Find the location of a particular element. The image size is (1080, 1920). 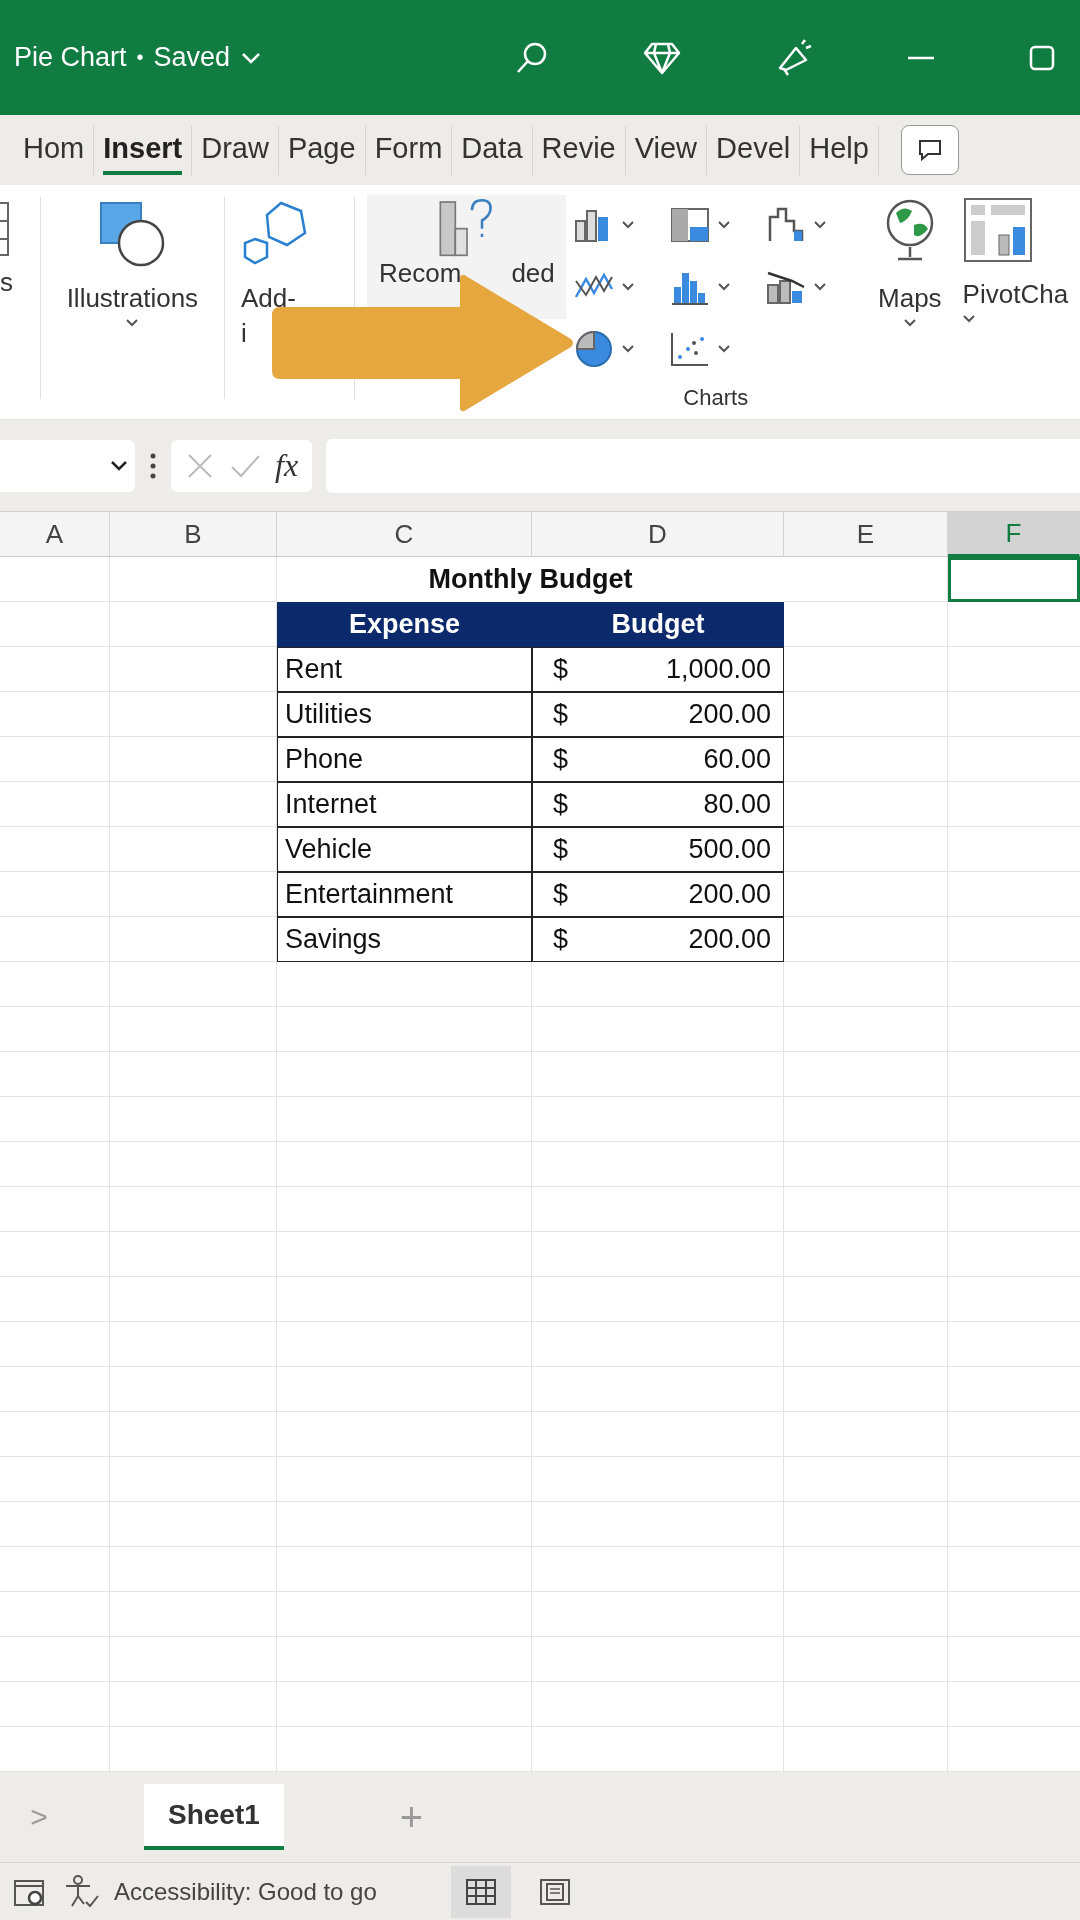

table-cell: Entertainment is located at coordinates (404, 894).